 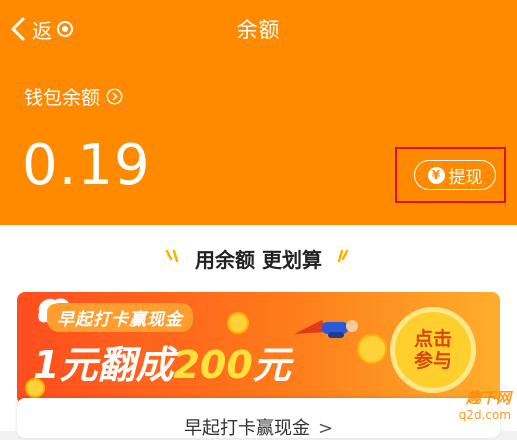 What do you see at coordinates (432, 361) in the screenshot?
I see `join-label-line2: 参与` at bounding box center [432, 361].